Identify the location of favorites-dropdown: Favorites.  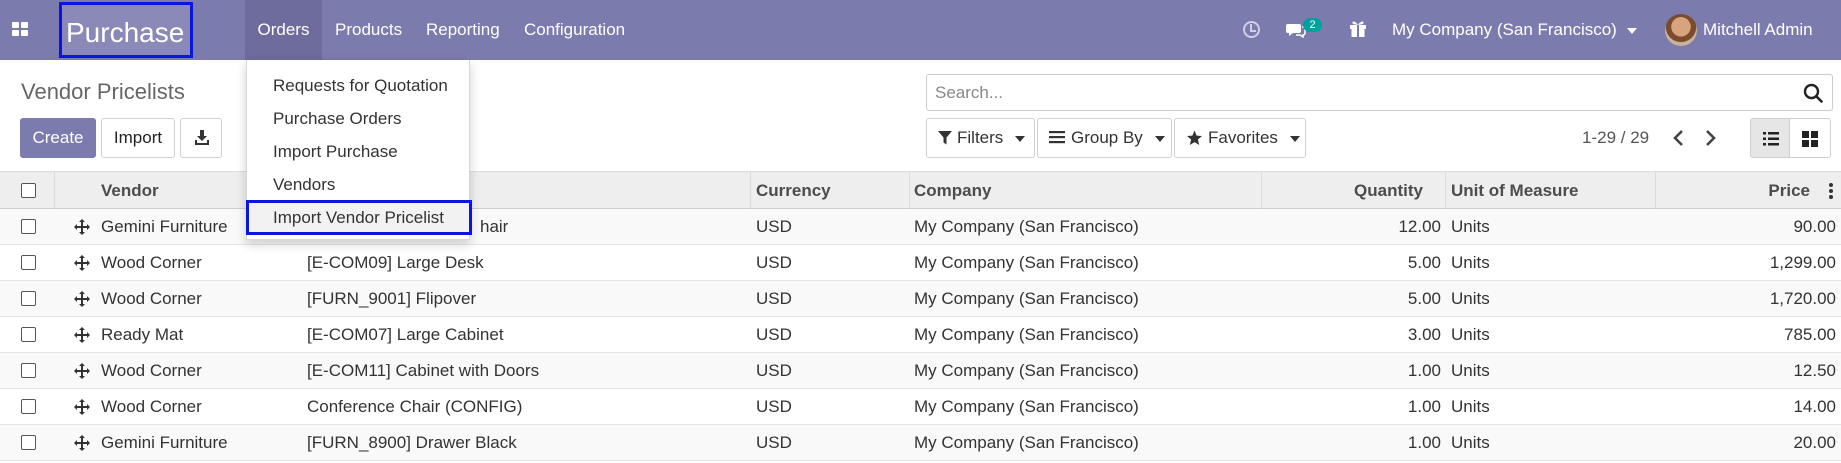
(1240, 138).